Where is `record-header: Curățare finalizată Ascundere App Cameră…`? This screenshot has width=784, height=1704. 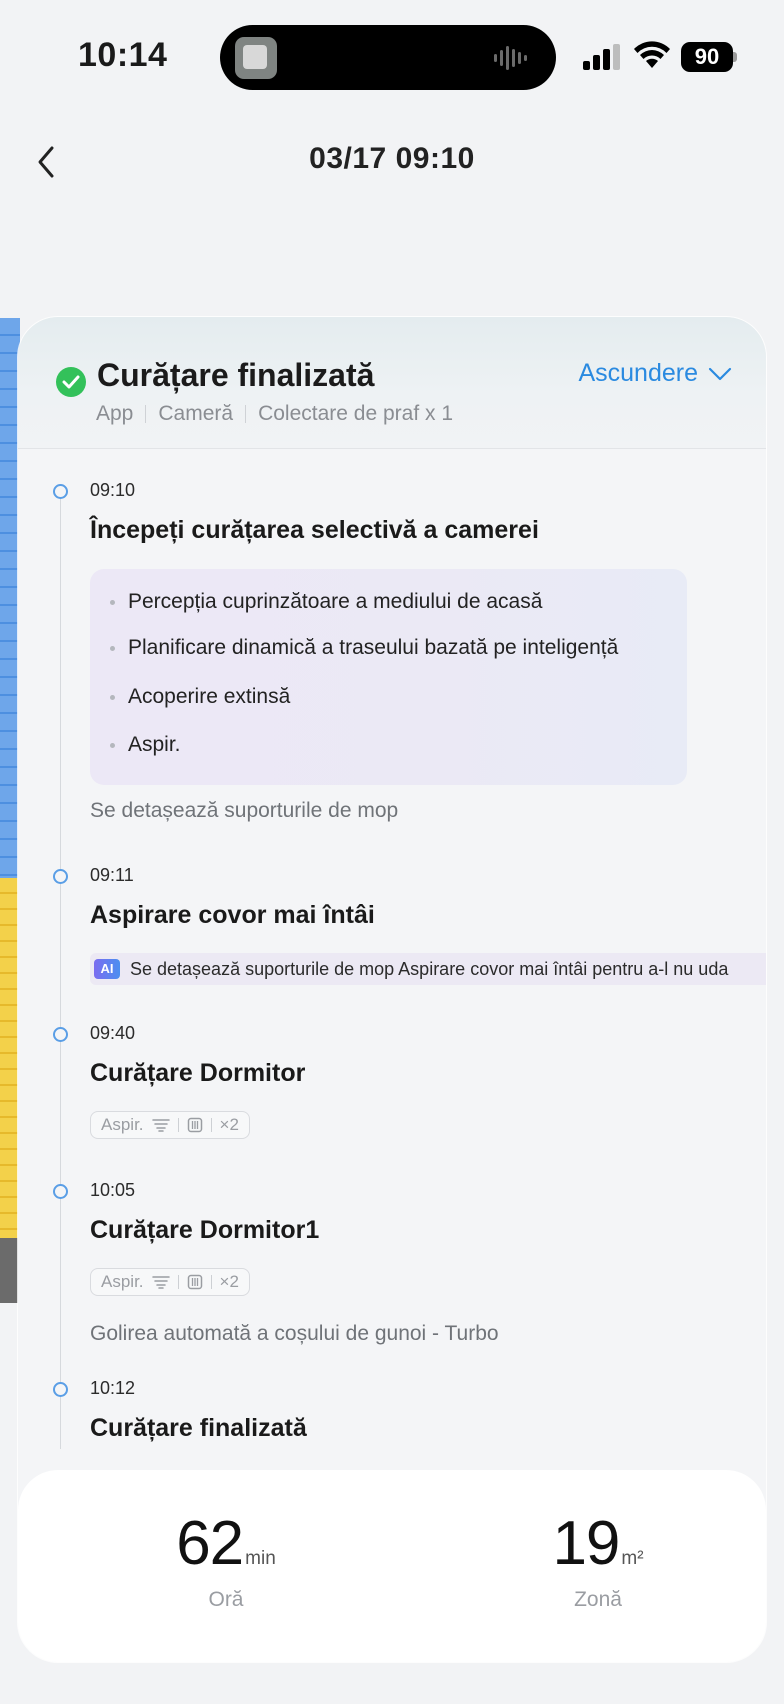 record-header: Curățare finalizată Ascundere App Cameră… is located at coordinates (392, 383).